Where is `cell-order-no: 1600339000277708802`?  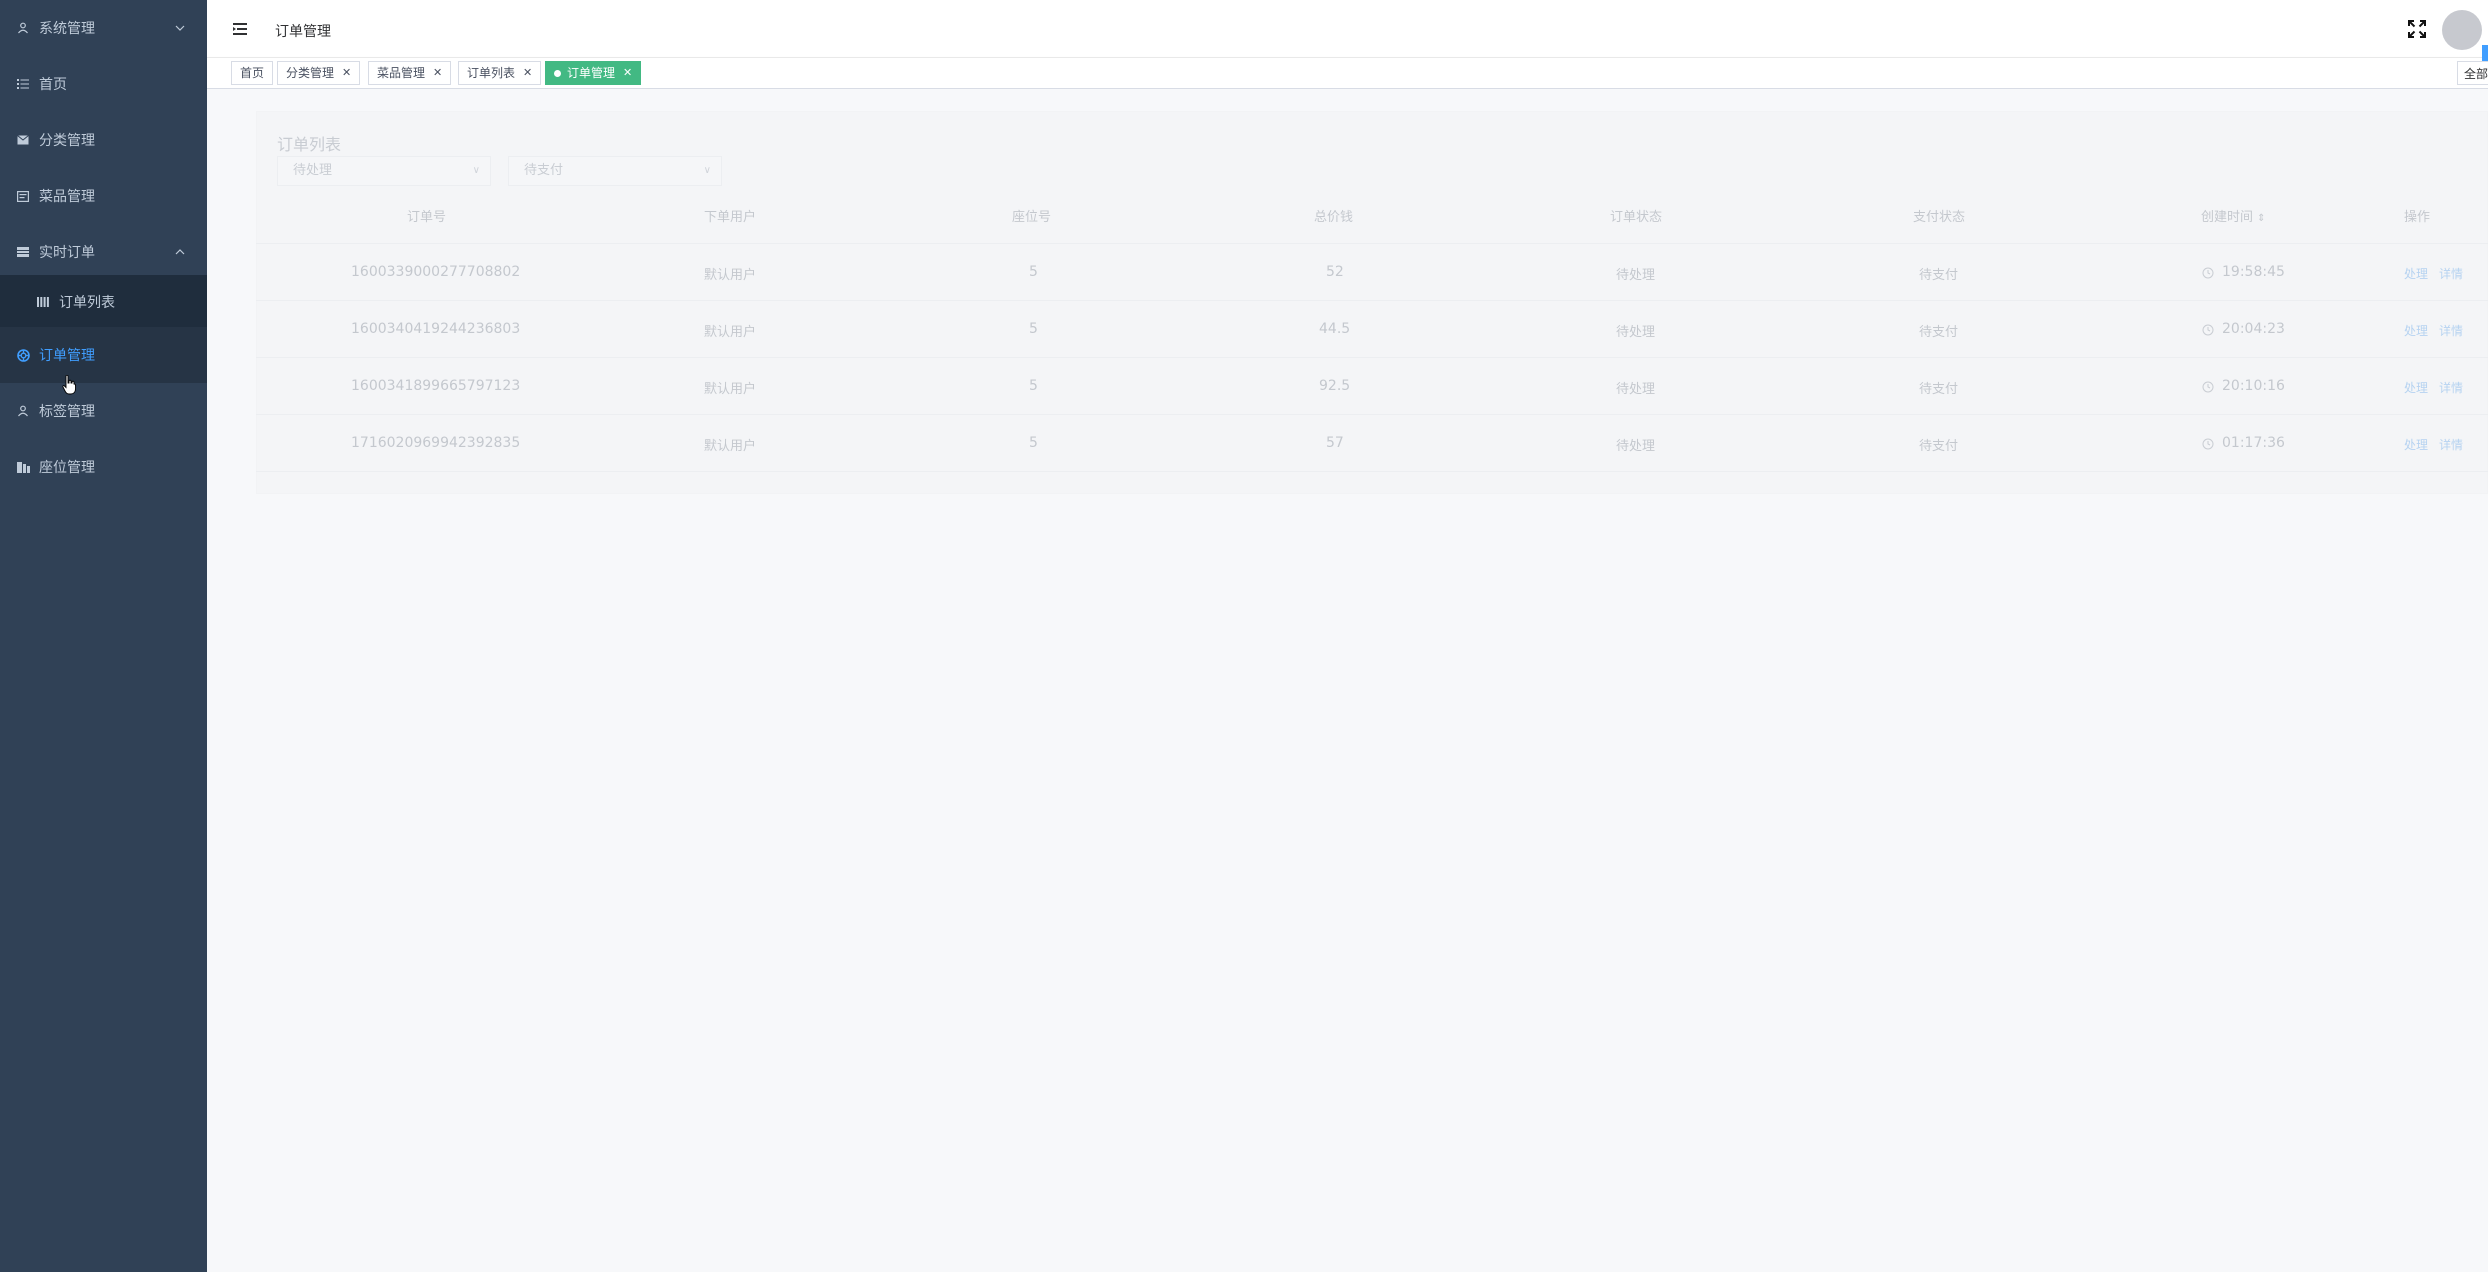
cell-order-no: 1600339000277708802 is located at coordinates (436, 272).